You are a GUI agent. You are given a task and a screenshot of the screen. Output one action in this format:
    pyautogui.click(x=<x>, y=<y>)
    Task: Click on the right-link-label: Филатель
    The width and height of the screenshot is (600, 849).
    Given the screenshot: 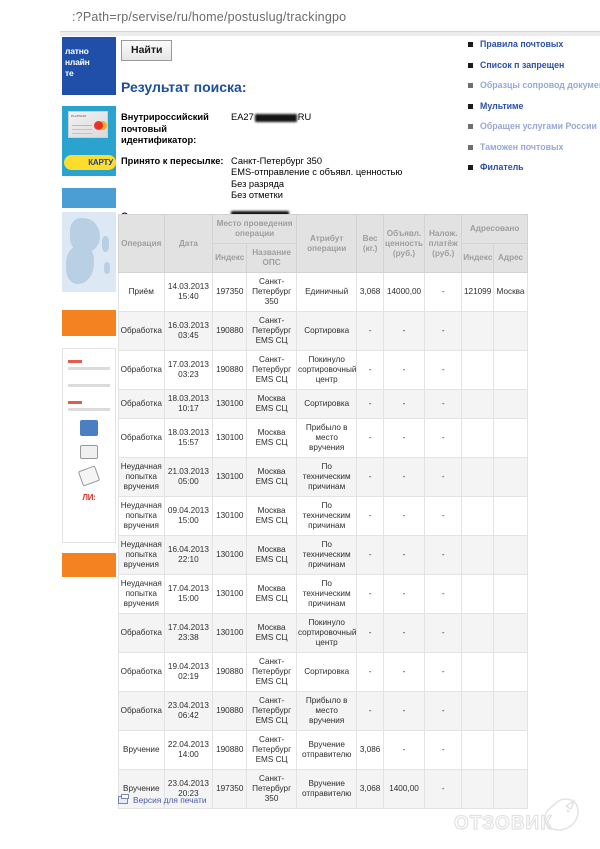 What is the action you would take?
    pyautogui.click(x=502, y=167)
    